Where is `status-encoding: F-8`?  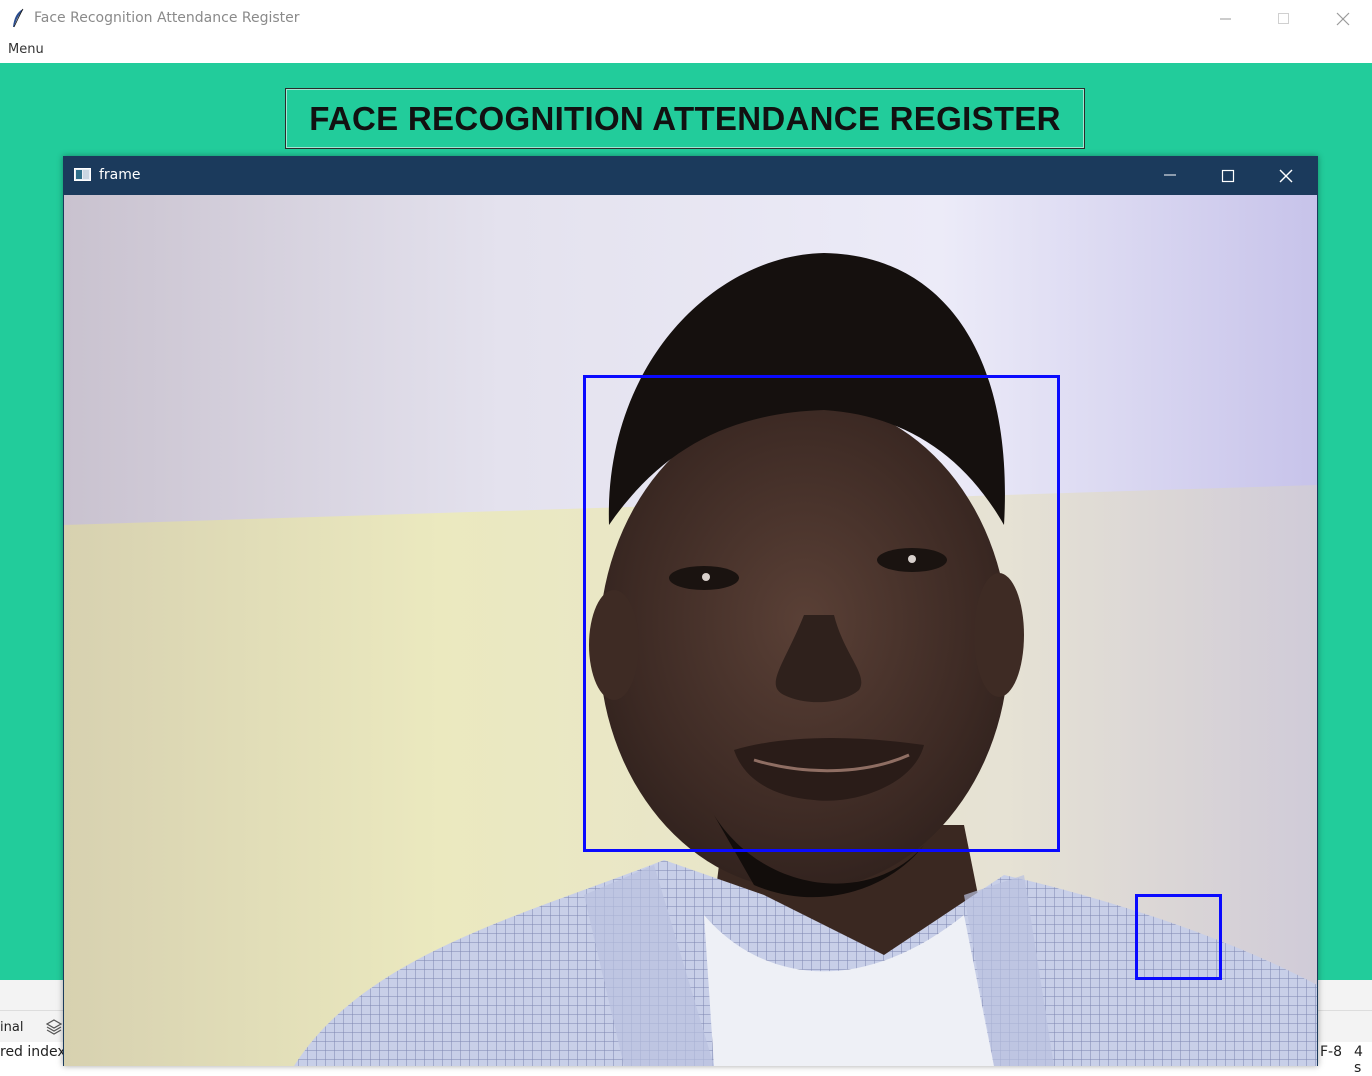
status-encoding: F-8 is located at coordinates (1331, 1052).